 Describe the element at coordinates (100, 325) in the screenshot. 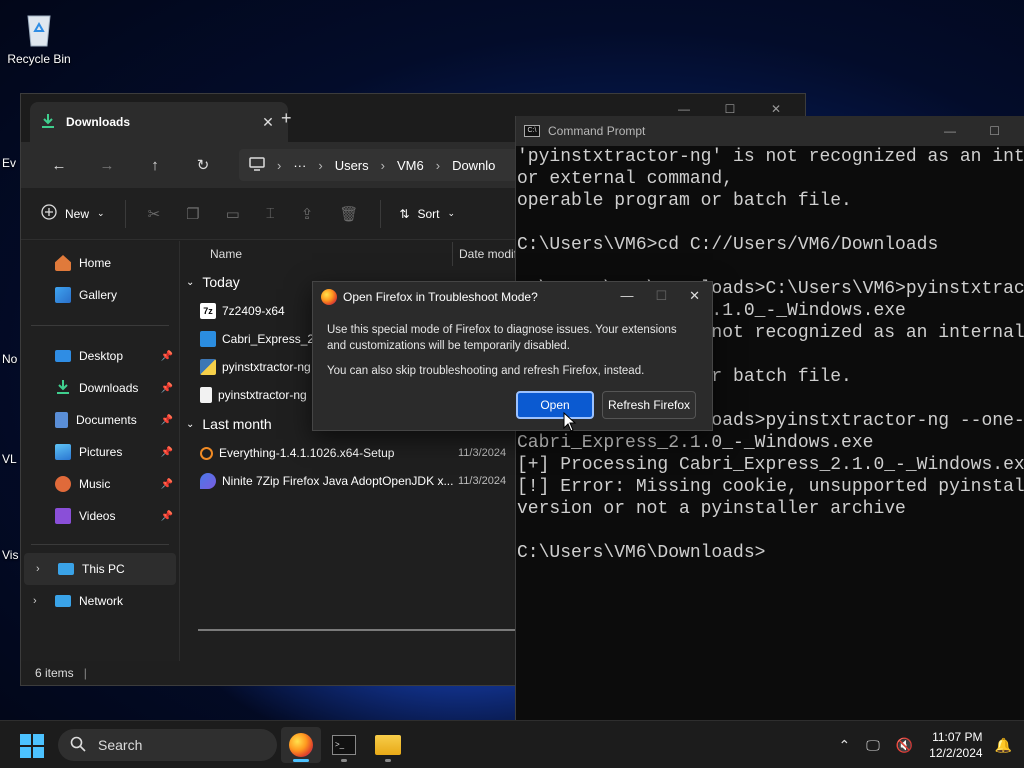

I see `sidebar-divider` at that location.